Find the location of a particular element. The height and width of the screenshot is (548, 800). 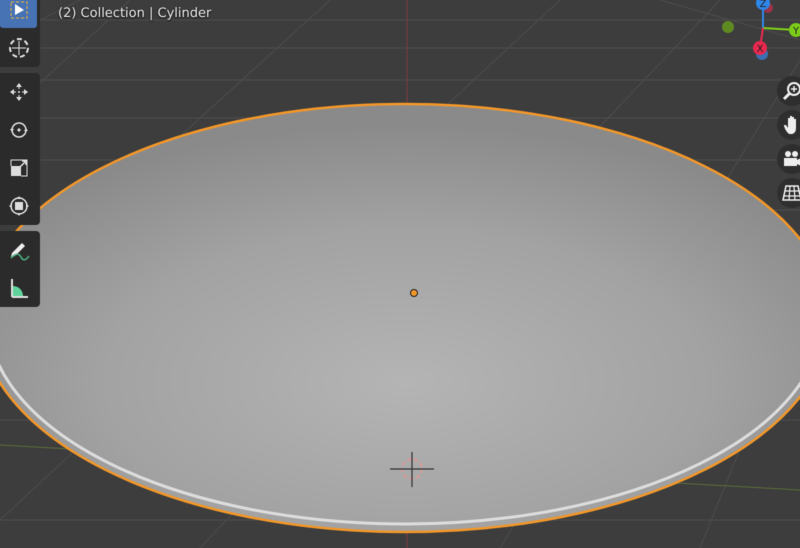

magnifier-plus-icon is located at coordinates (790, 91).